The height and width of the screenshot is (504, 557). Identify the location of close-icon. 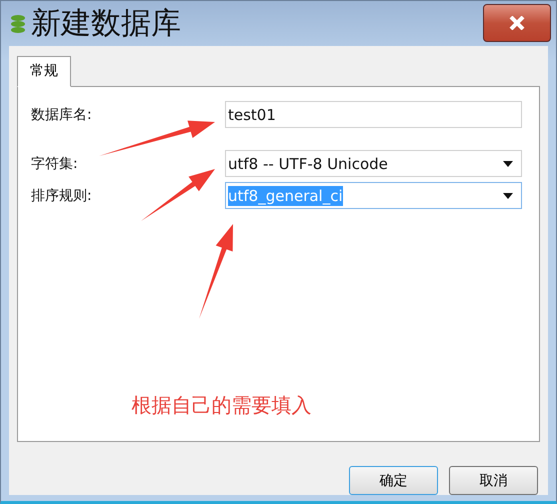
(517, 23).